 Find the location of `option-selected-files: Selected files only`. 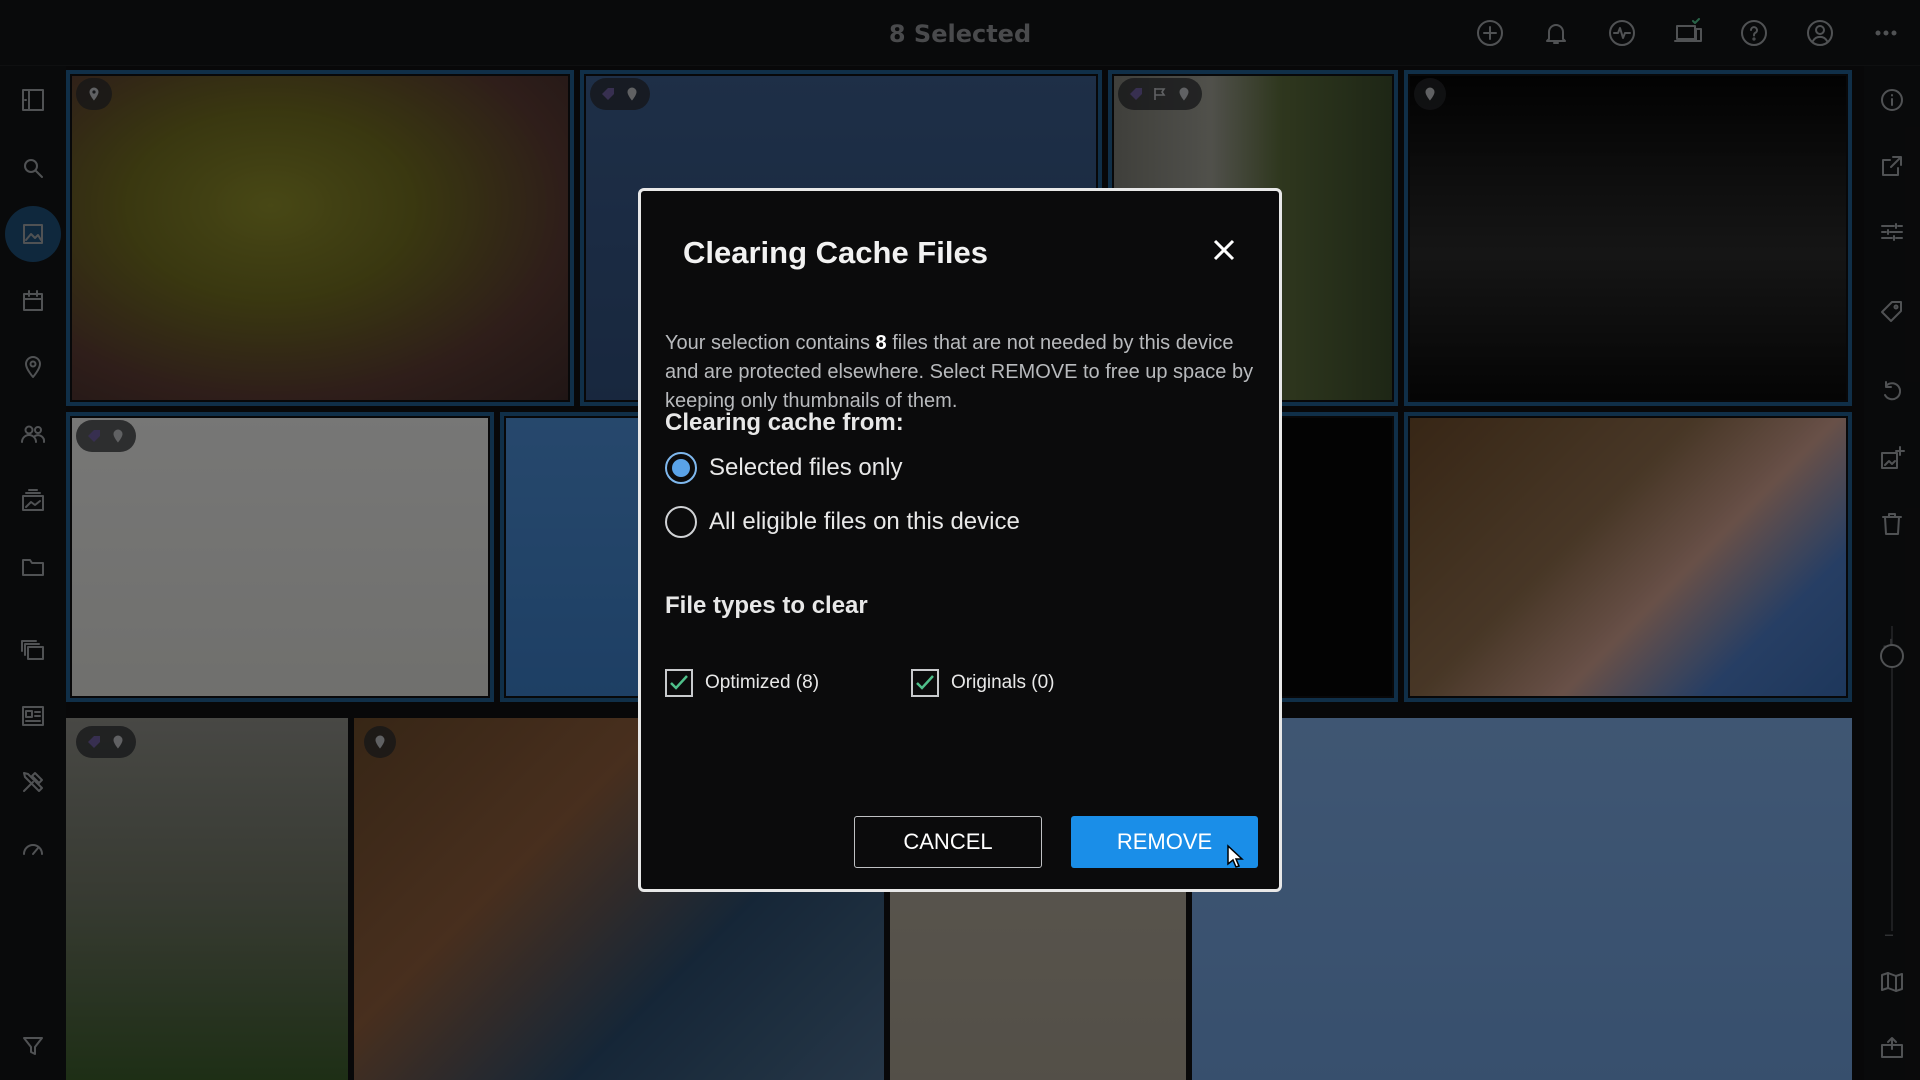

option-selected-files: Selected files only is located at coordinates (783, 468).